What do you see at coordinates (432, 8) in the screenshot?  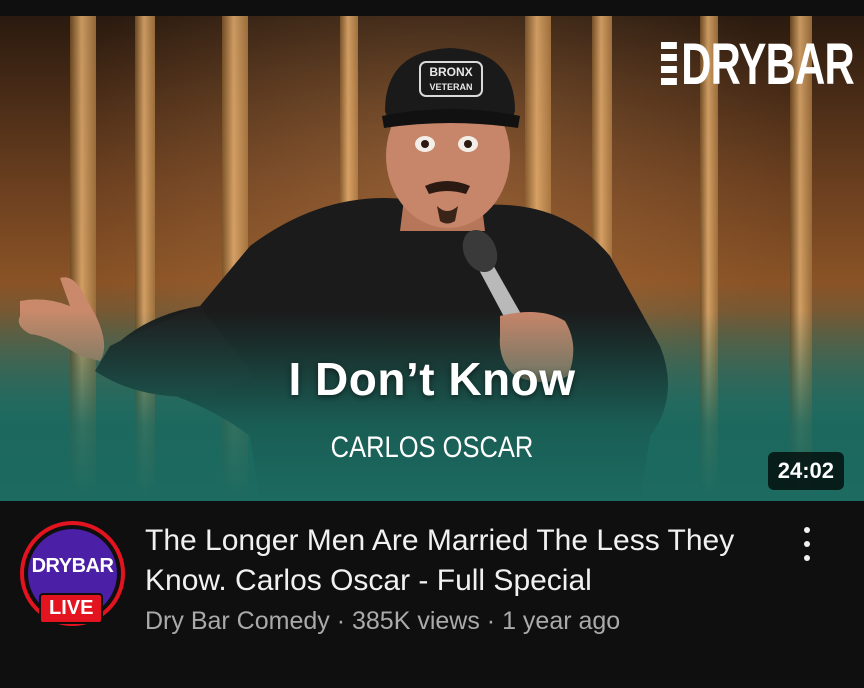 I see `top-strip` at bounding box center [432, 8].